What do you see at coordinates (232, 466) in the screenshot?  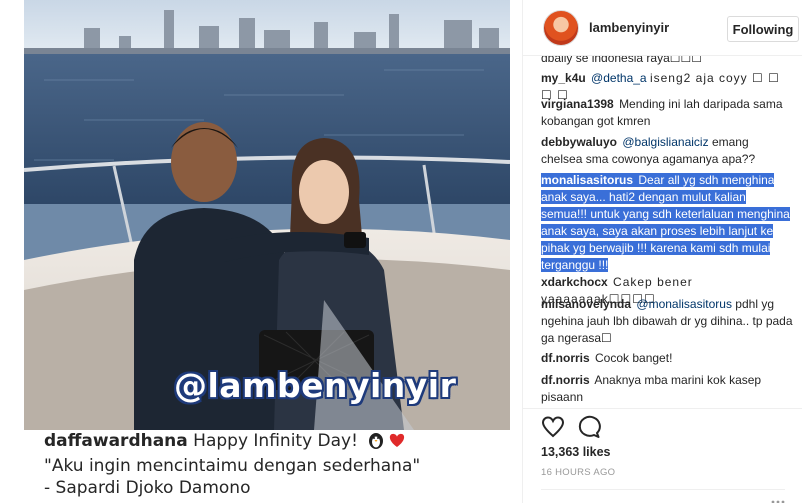 I see `caption-line-2: "Aku ingin mencintaimu dengan sederhana"` at bounding box center [232, 466].